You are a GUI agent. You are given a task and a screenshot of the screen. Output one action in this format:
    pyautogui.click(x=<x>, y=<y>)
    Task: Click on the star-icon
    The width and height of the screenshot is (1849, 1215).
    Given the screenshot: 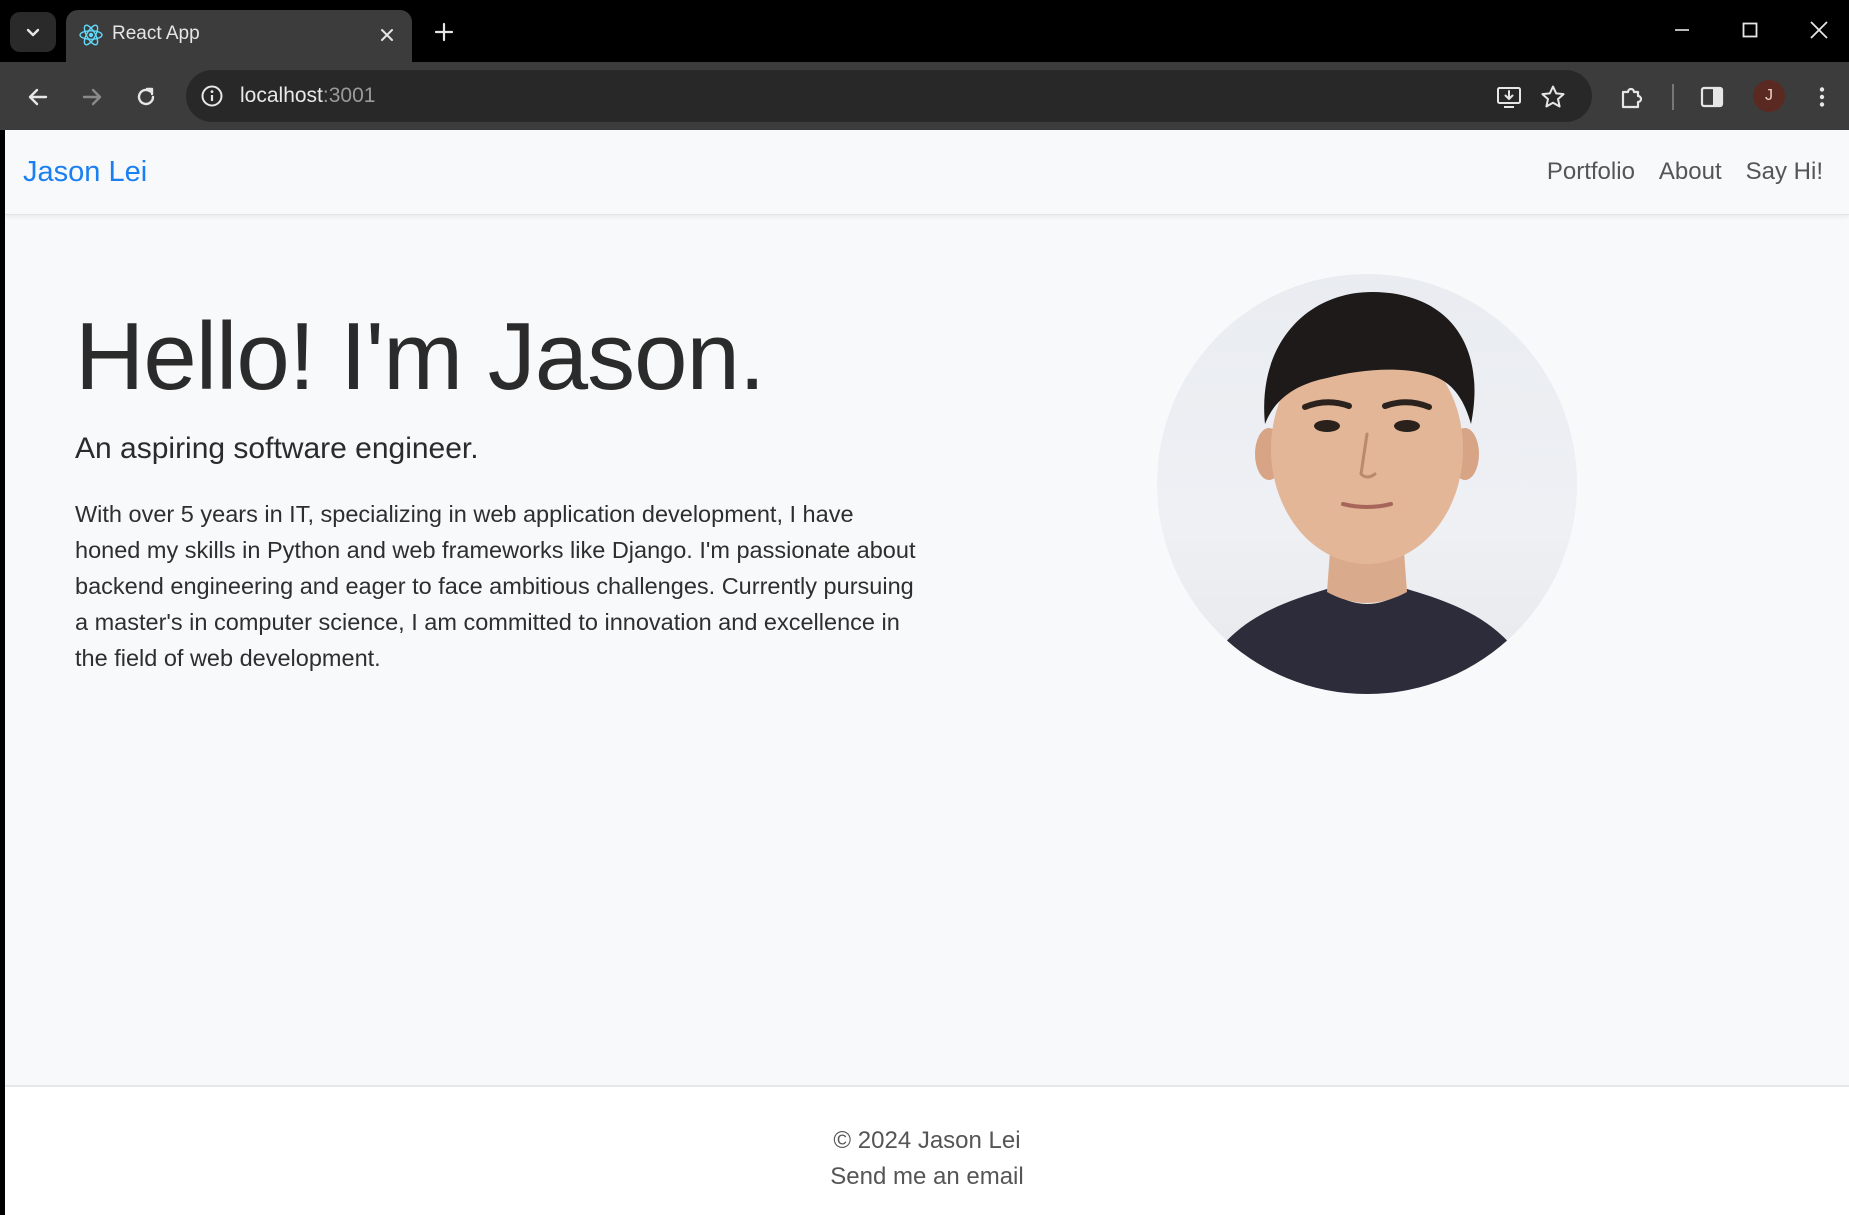 What is the action you would take?
    pyautogui.click(x=1553, y=96)
    